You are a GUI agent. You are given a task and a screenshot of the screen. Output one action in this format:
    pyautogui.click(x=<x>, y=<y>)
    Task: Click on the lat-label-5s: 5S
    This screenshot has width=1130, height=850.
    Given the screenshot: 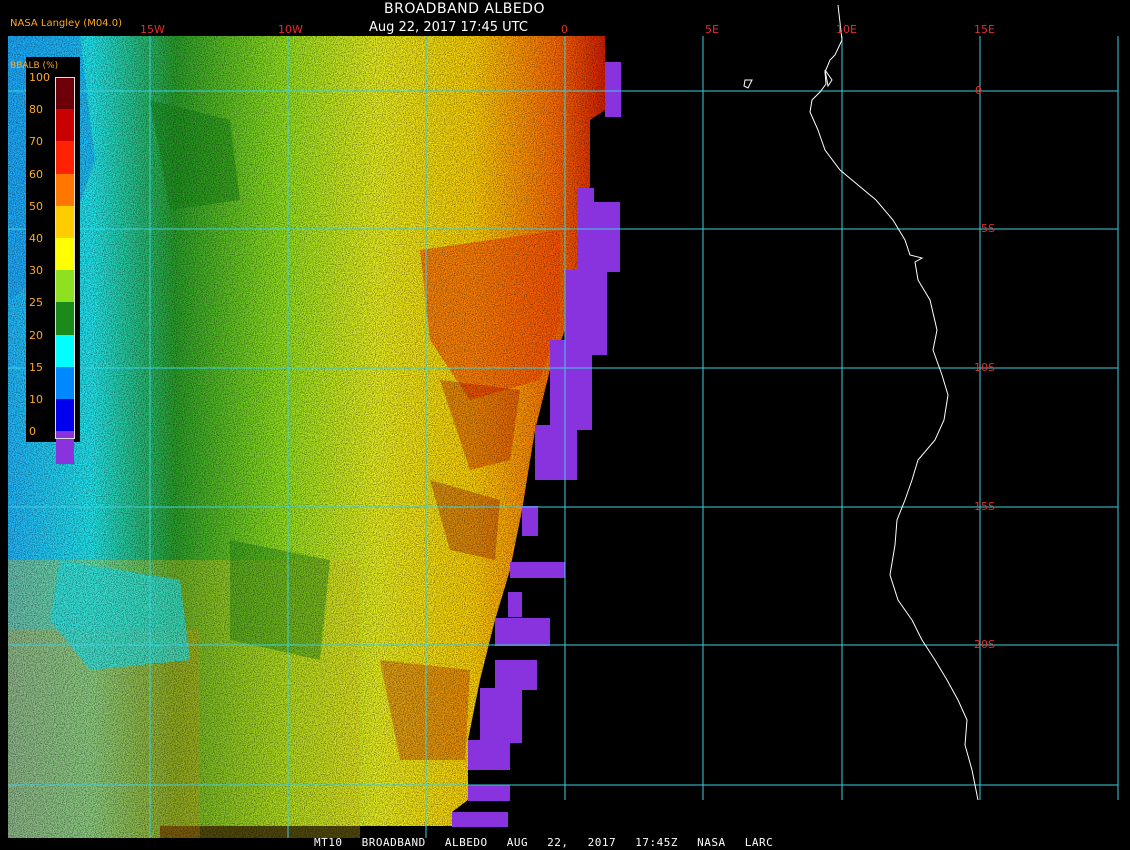 What is the action you would take?
    pyautogui.click(x=988, y=228)
    